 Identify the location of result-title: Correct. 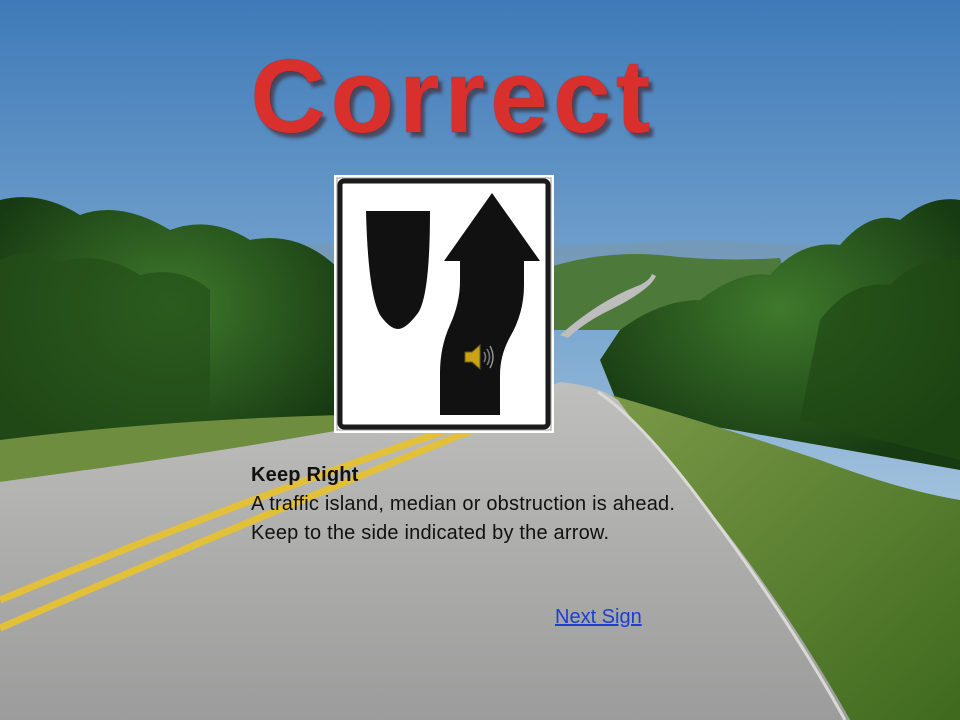
(453, 97).